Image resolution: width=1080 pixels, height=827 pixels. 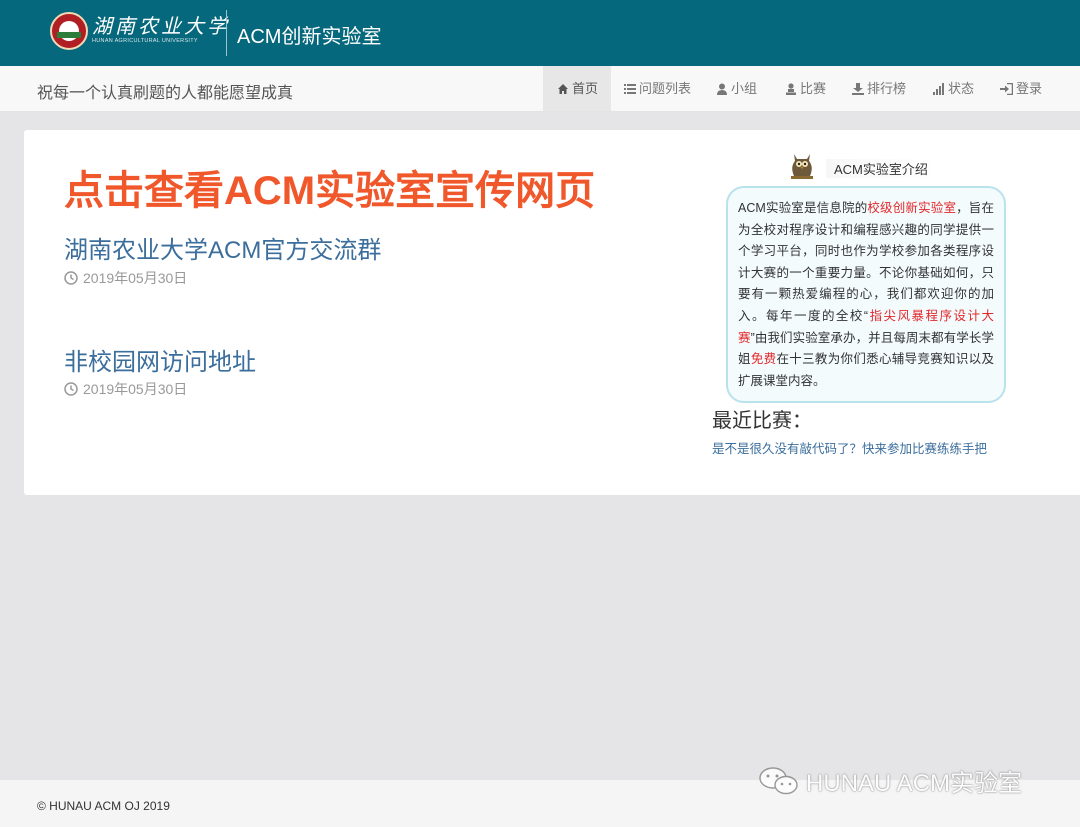 I want to click on nav-contests: 比赛, so click(x=805, y=88).